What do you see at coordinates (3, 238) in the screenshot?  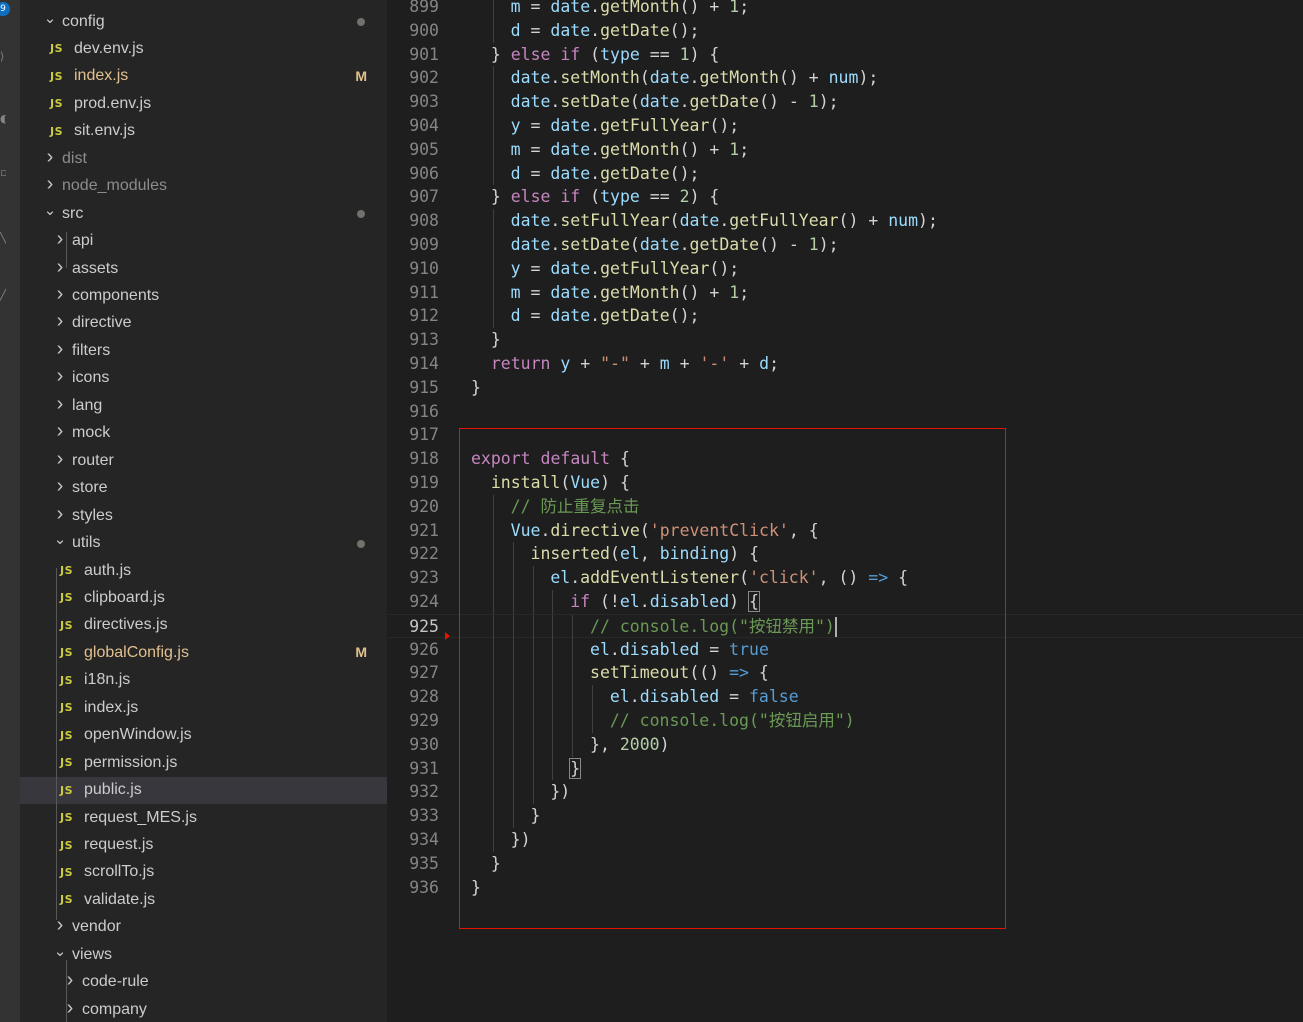 I see `remote-icon: ╲` at bounding box center [3, 238].